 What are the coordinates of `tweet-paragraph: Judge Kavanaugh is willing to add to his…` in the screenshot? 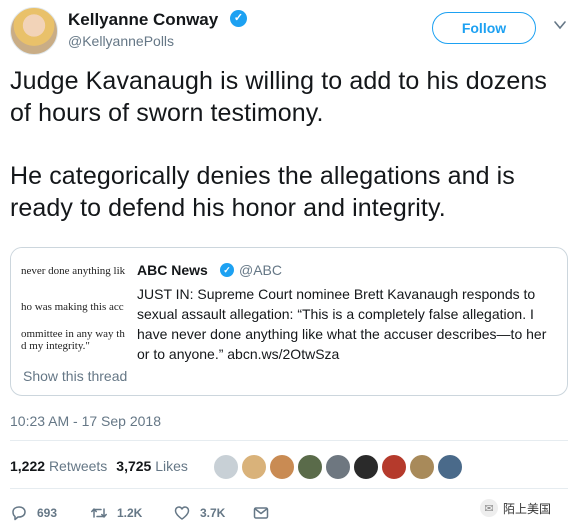 It's located at (278, 97).